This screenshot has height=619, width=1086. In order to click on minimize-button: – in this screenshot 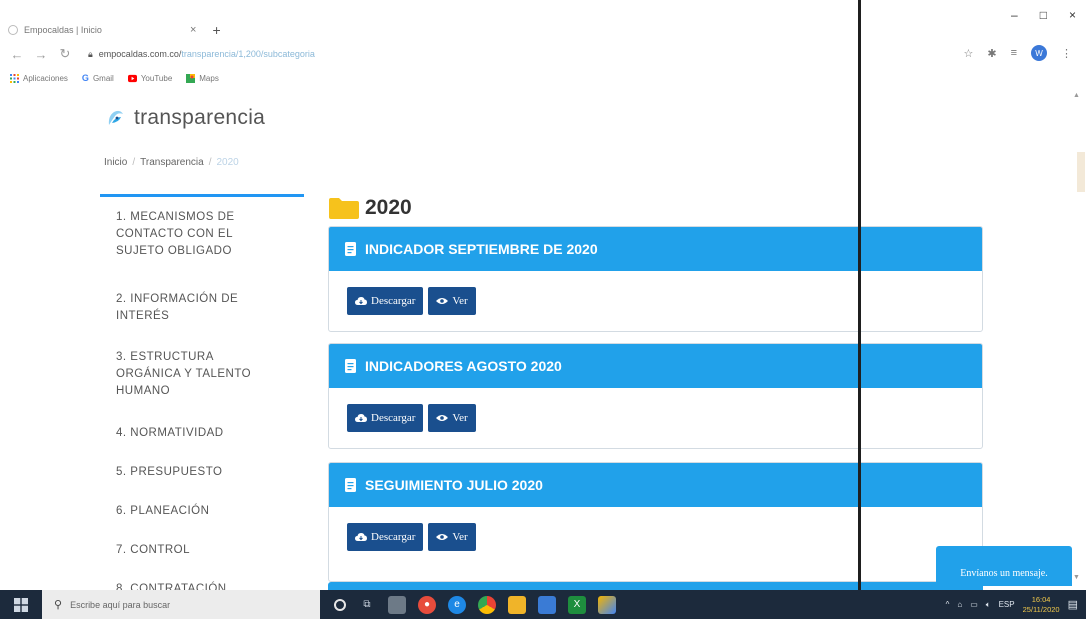, I will do `click(1014, 15)`.